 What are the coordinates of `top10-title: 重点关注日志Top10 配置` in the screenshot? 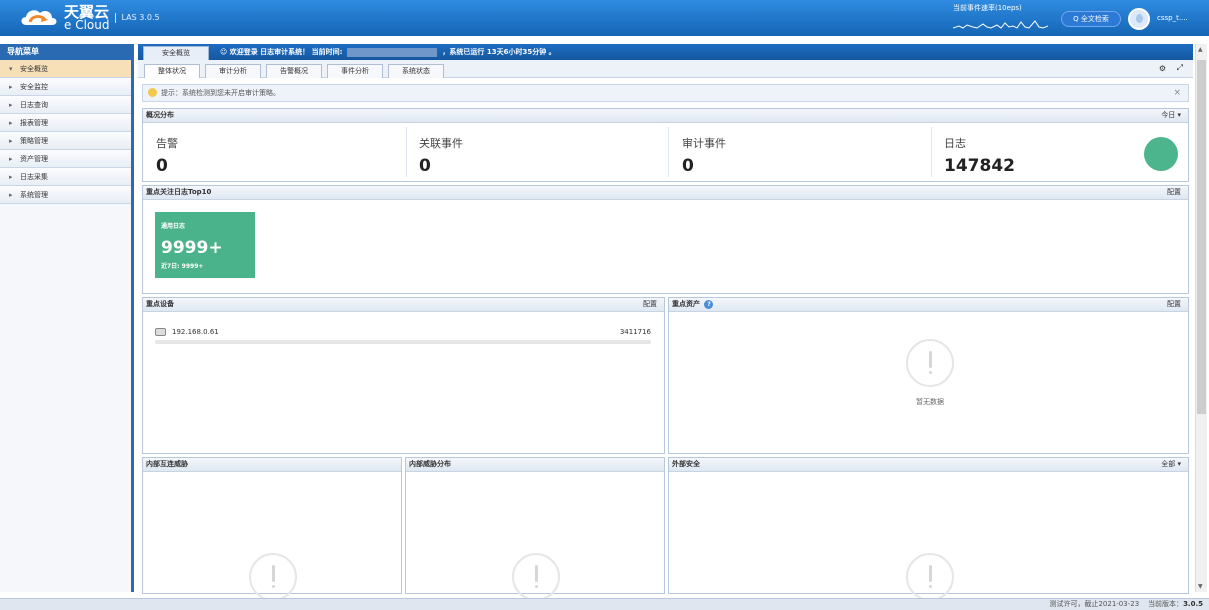 It's located at (665, 193).